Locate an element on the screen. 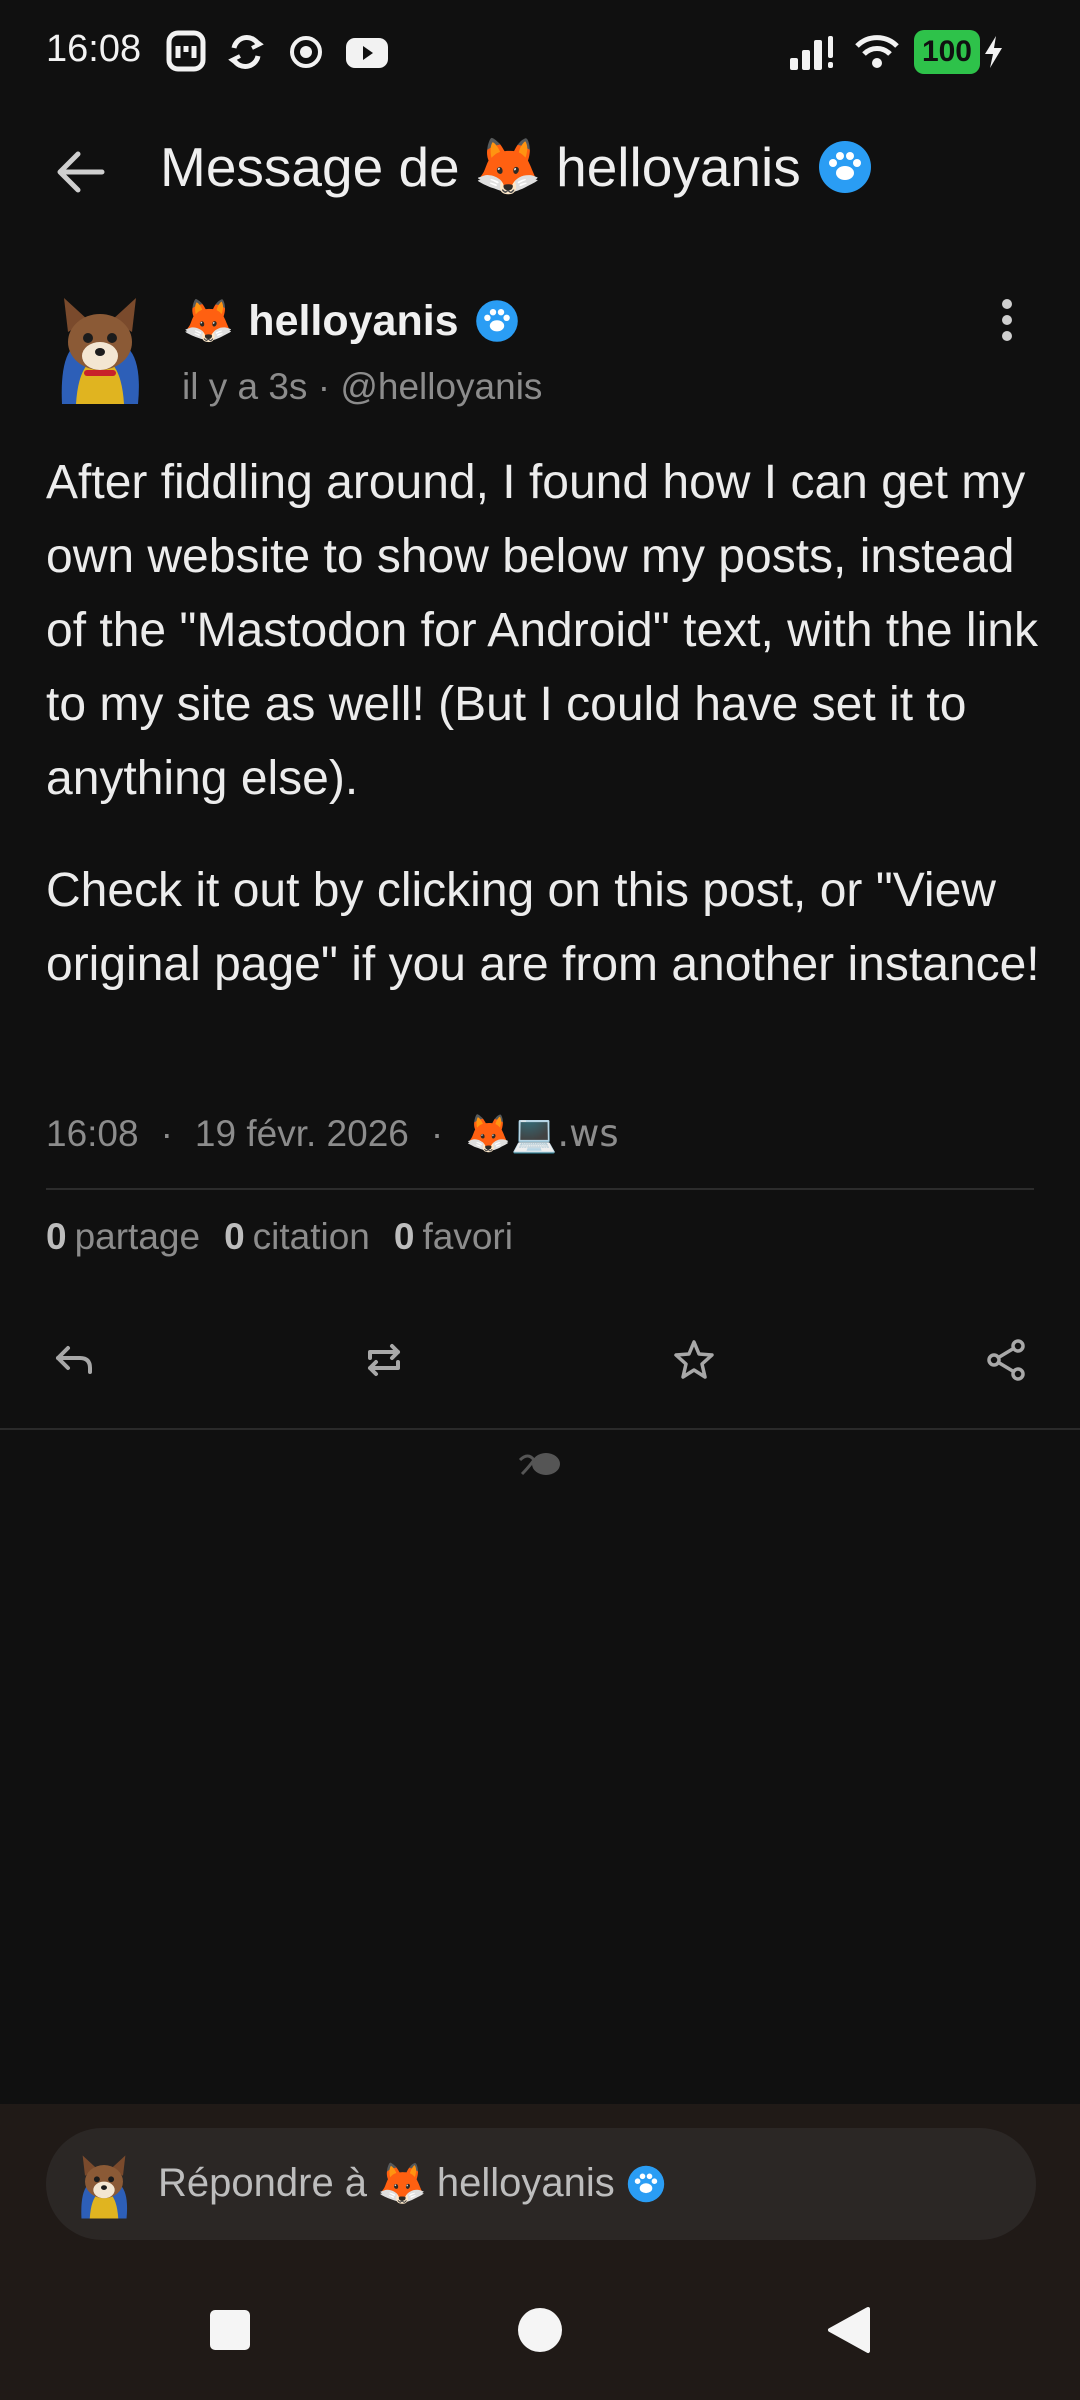  author-name: helloyanis is located at coordinates (353, 321).